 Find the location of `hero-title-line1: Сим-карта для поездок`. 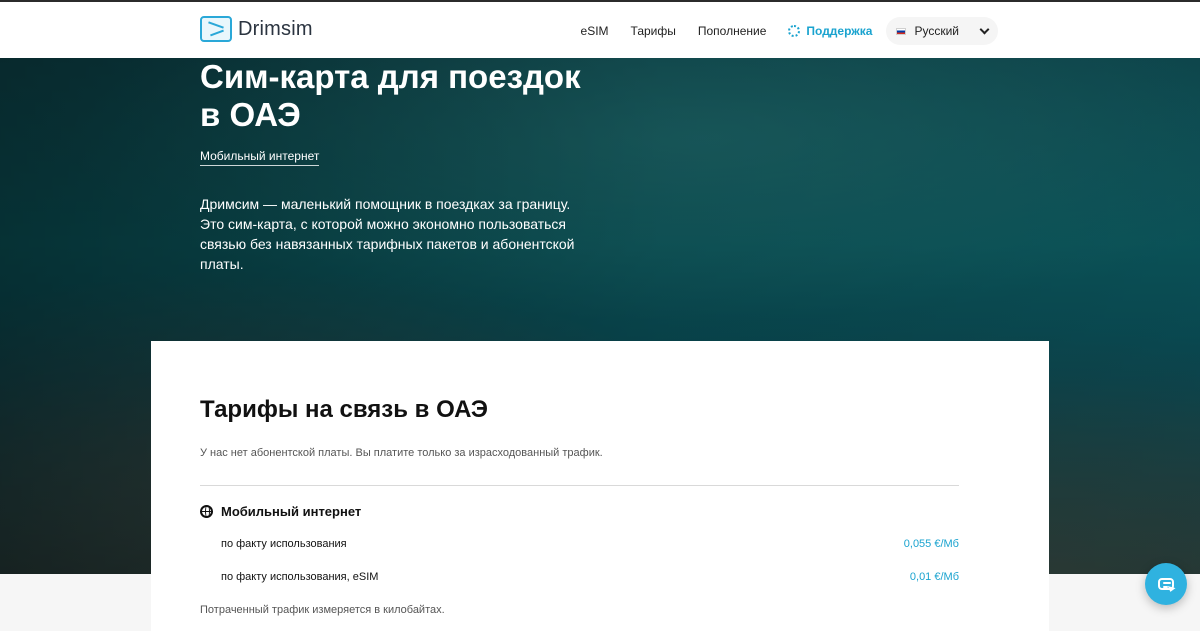

hero-title-line1: Сим-карта для поездок is located at coordinates (390, 76).